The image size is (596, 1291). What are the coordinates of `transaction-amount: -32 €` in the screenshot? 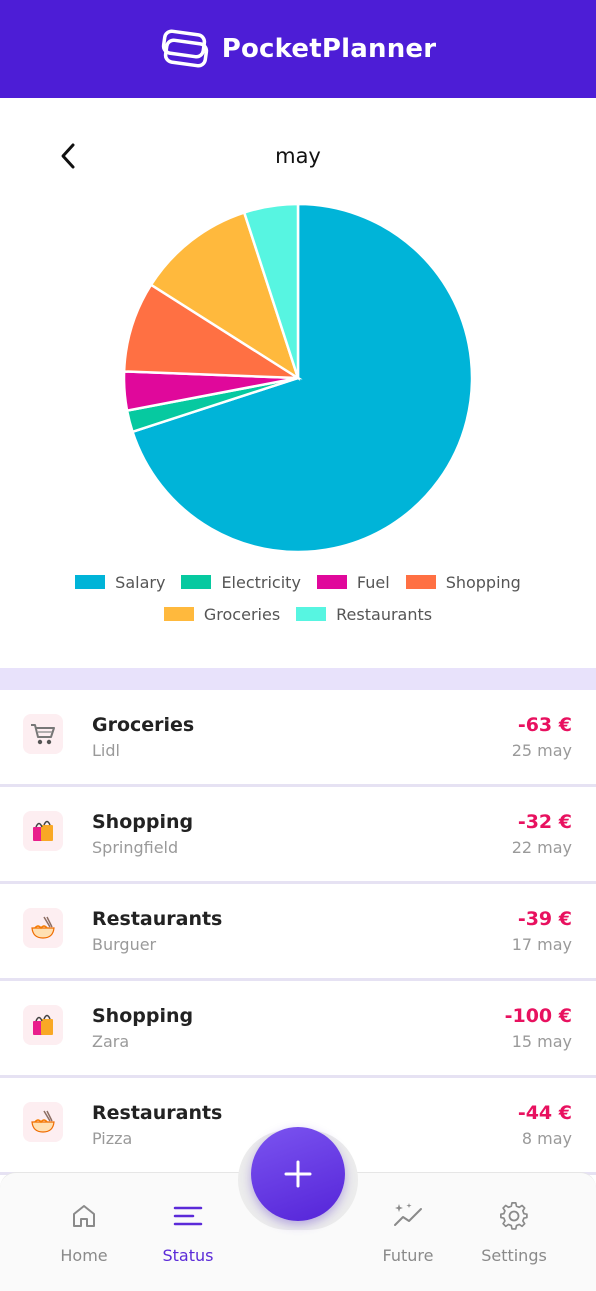 It's located at (544, 822).